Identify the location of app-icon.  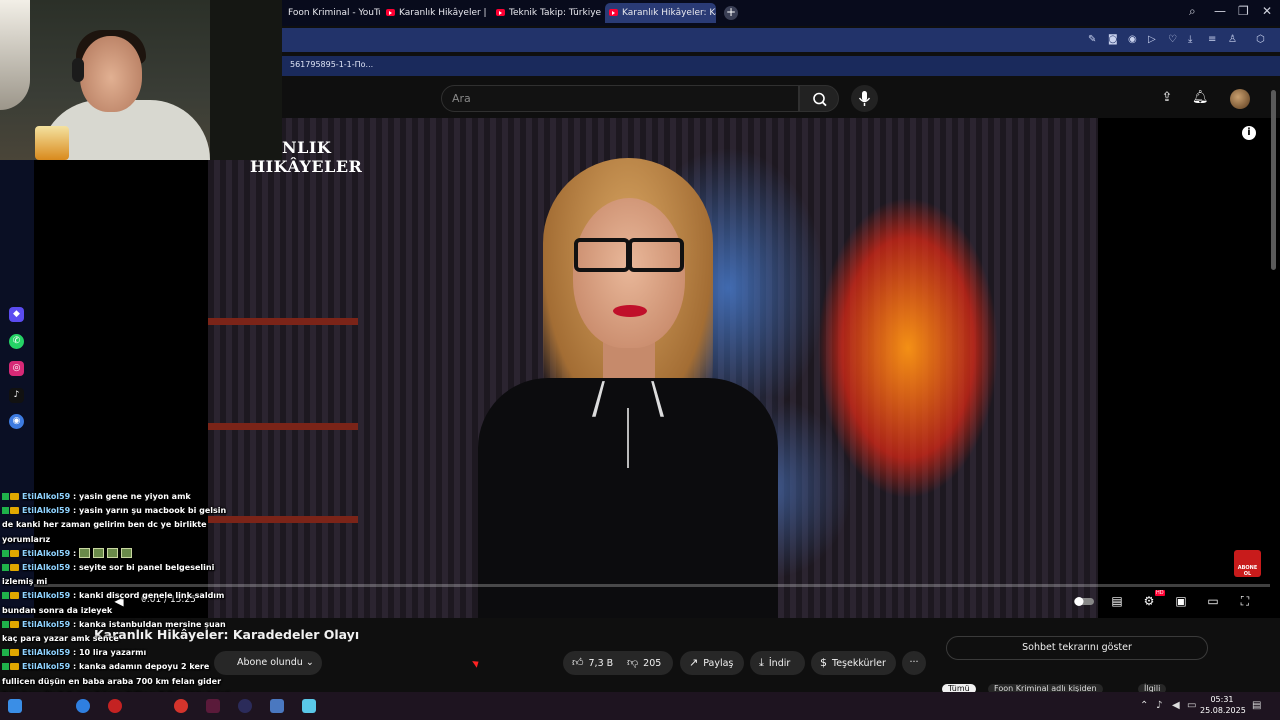
(213, 706).